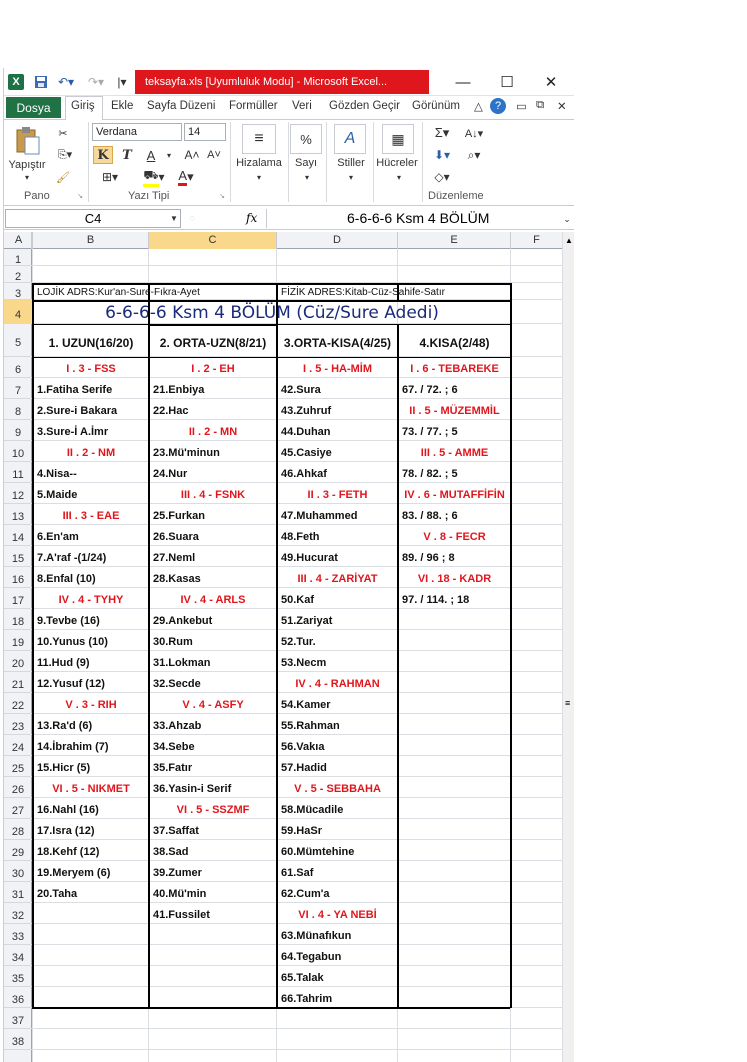 Image resolution: width=747 pixels, height=1062 pixels. Describe the element at coordinates (18, 892) in the screenshot. I see `row-header-31: 31` at that location.